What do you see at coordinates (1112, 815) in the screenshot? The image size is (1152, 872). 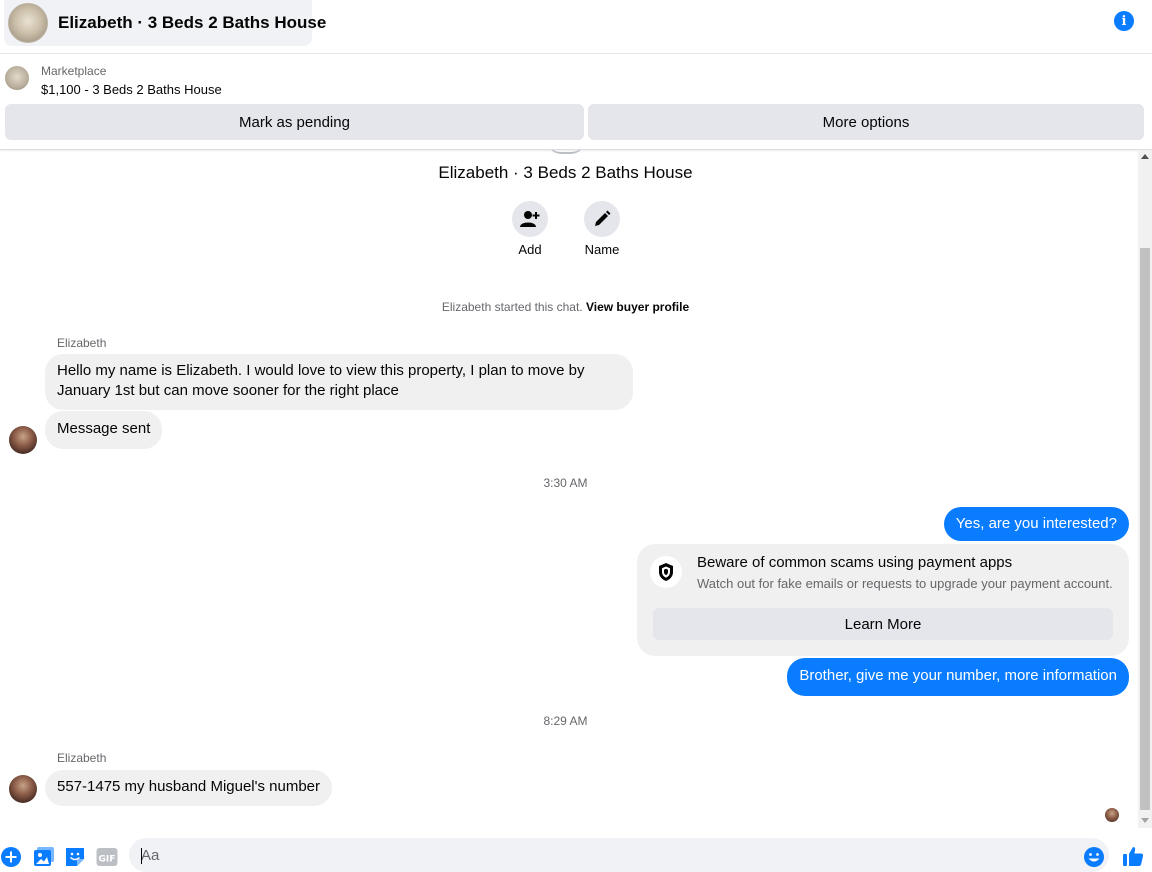 I see `read-receipt-avatar` at bounding box center [1112, 815].